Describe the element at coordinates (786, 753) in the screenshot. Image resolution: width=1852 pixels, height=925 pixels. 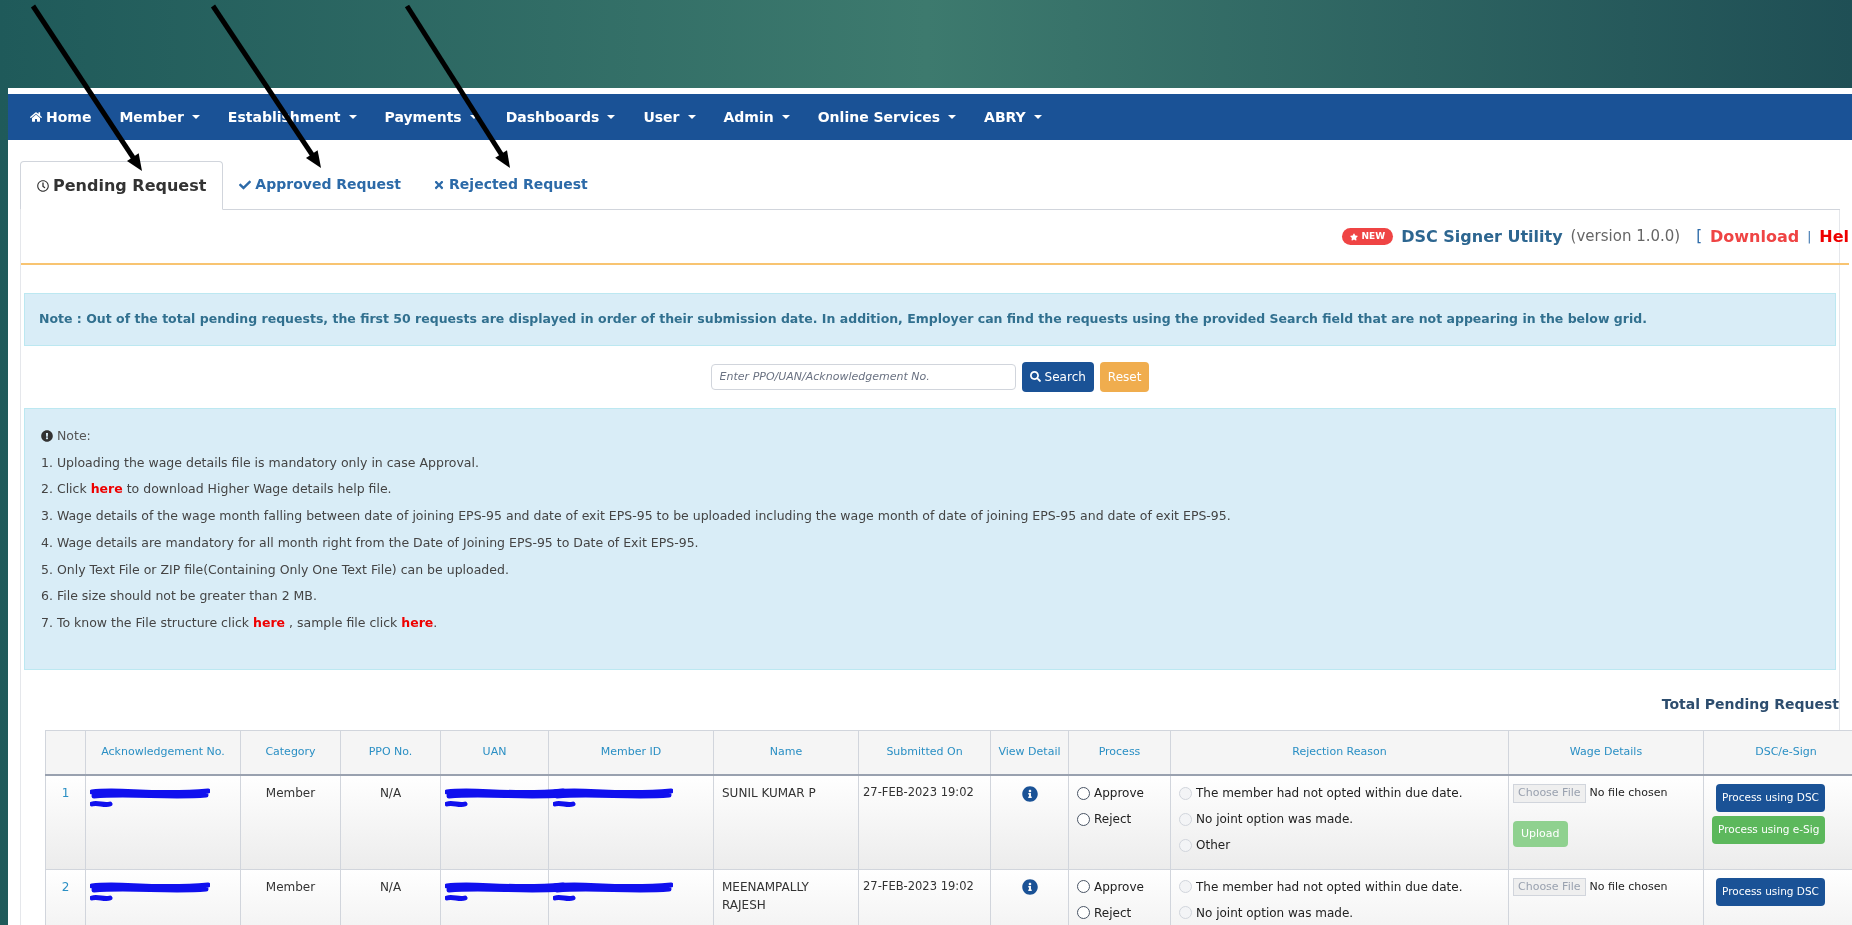
I see `column-header: Name` at that location.